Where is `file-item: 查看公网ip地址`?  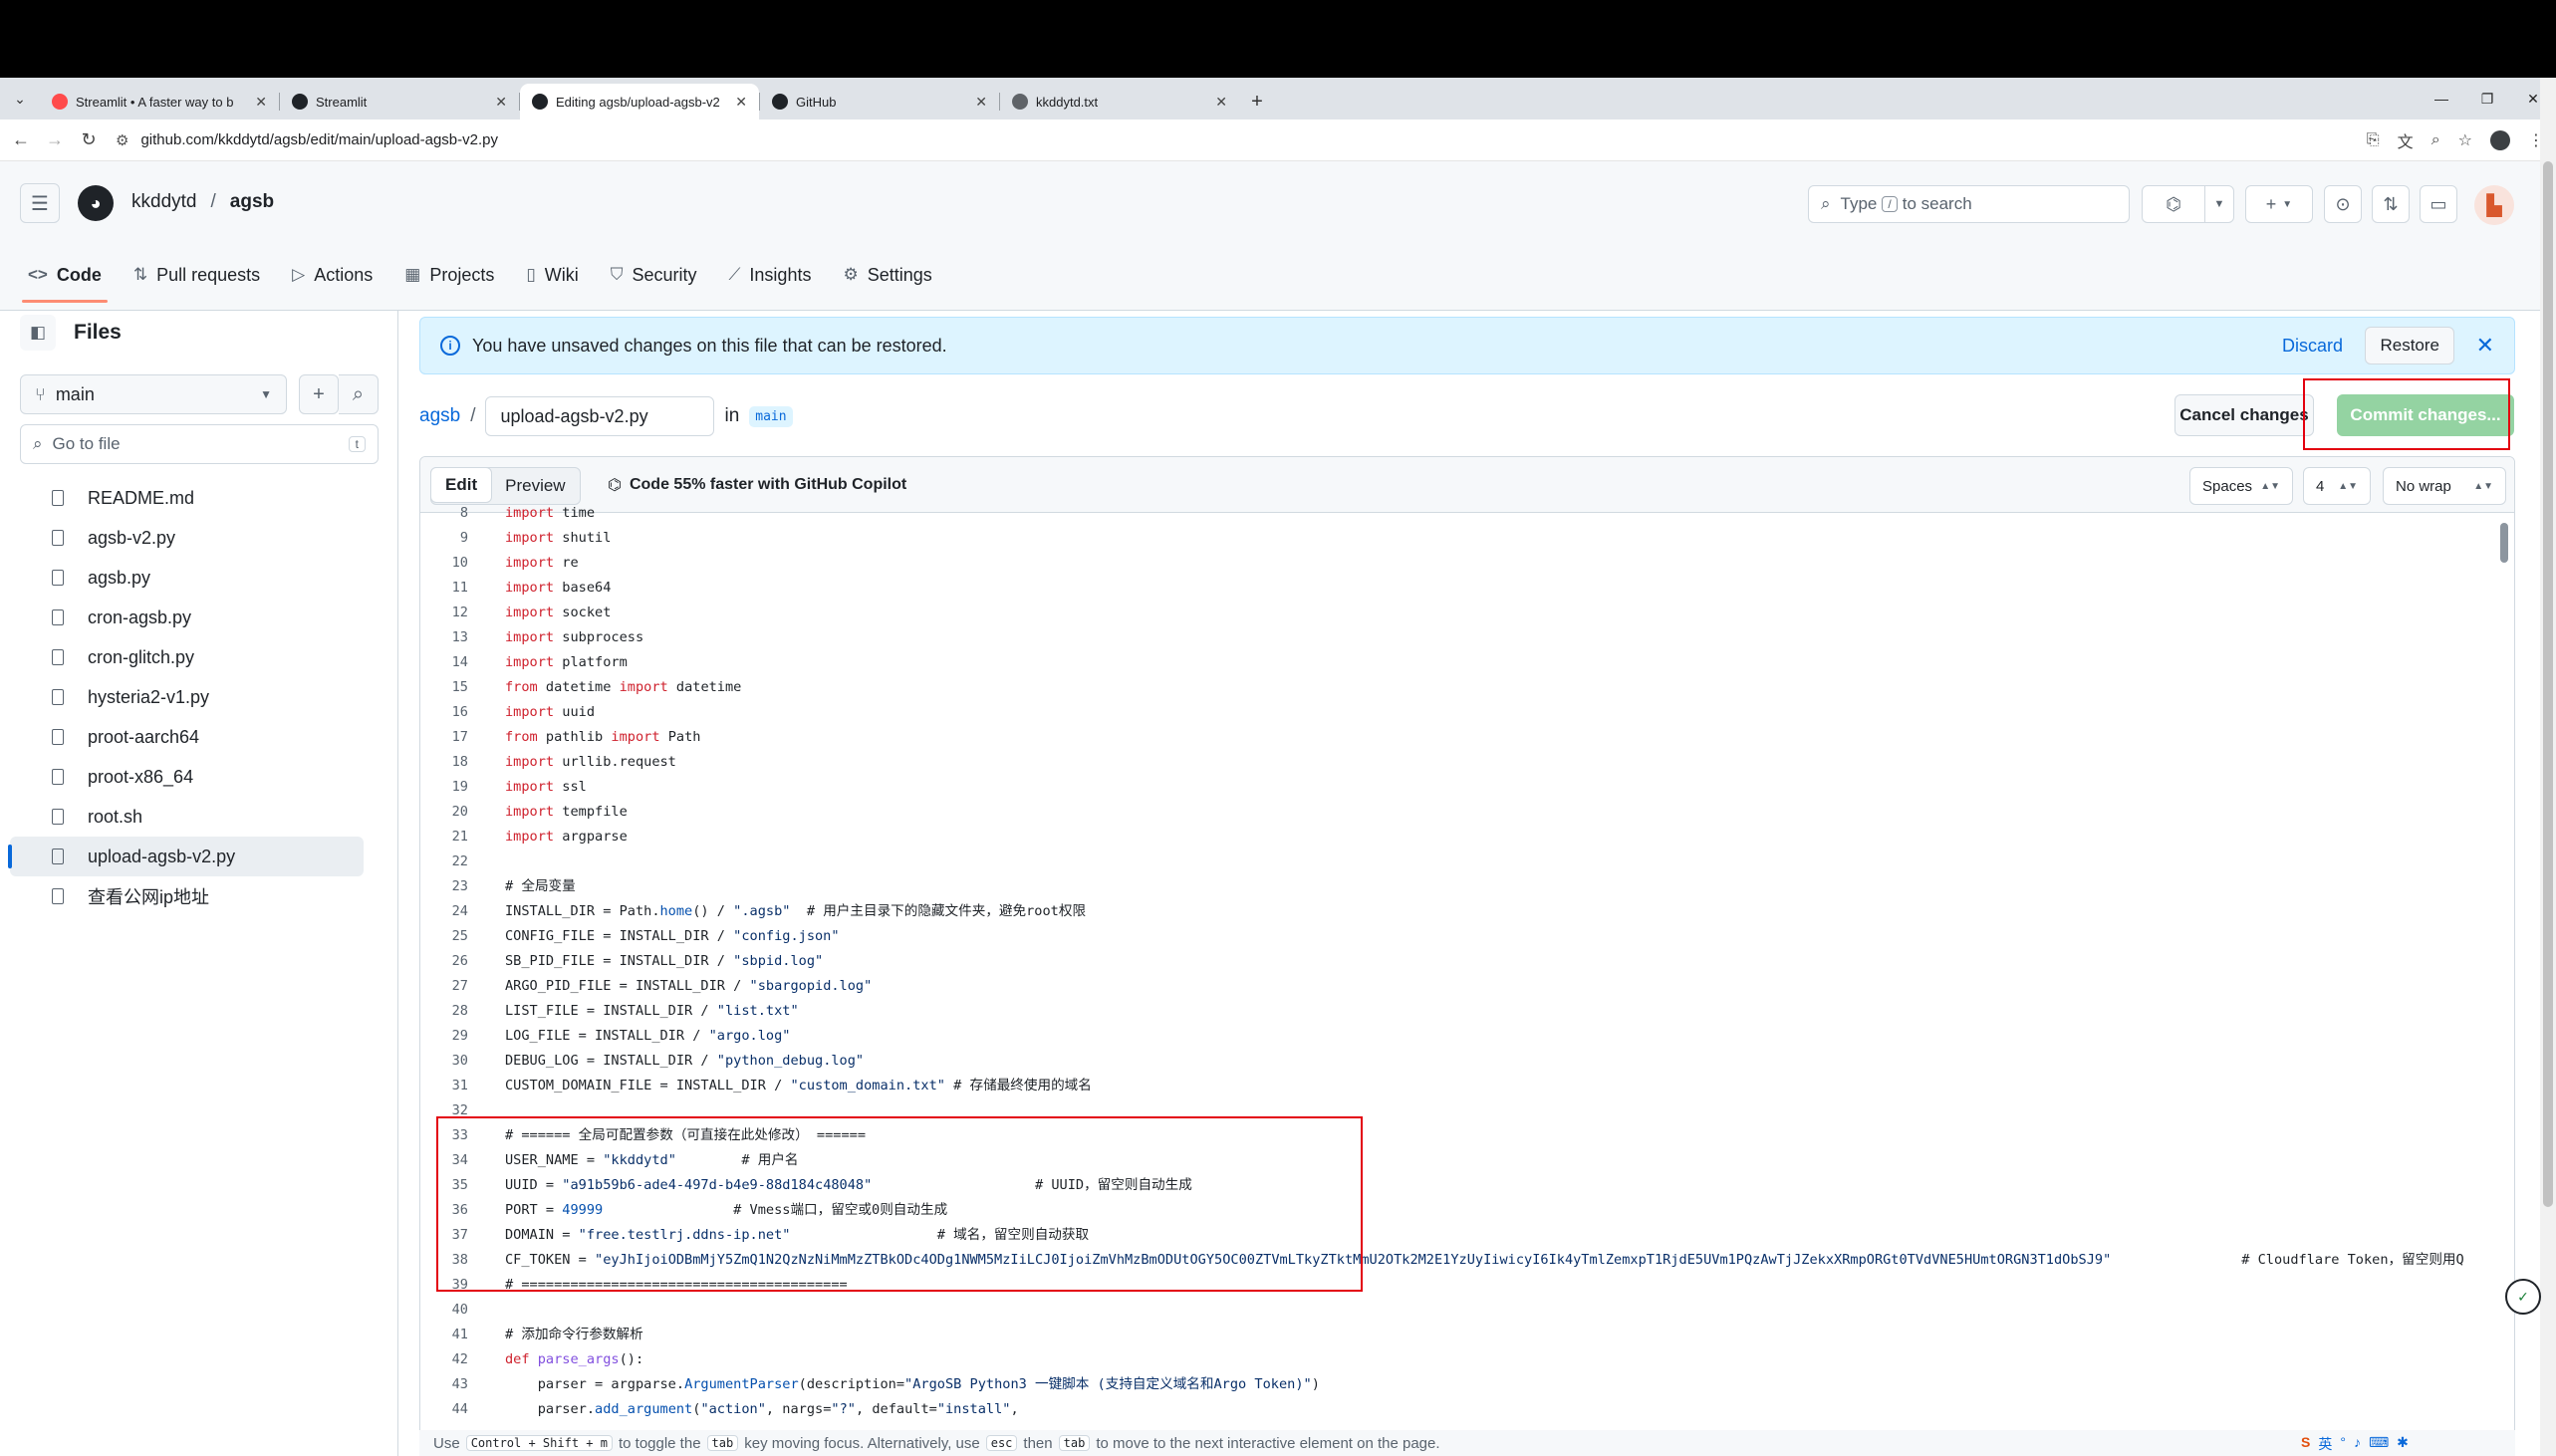 file-item: 查看公网ip地址 is located at coordinates (187, 896).